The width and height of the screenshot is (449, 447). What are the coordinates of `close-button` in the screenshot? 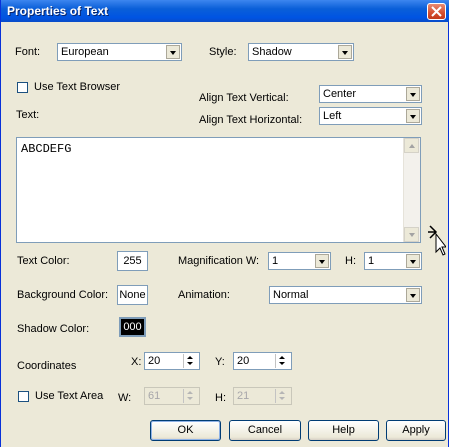 It's located at (436, 11).